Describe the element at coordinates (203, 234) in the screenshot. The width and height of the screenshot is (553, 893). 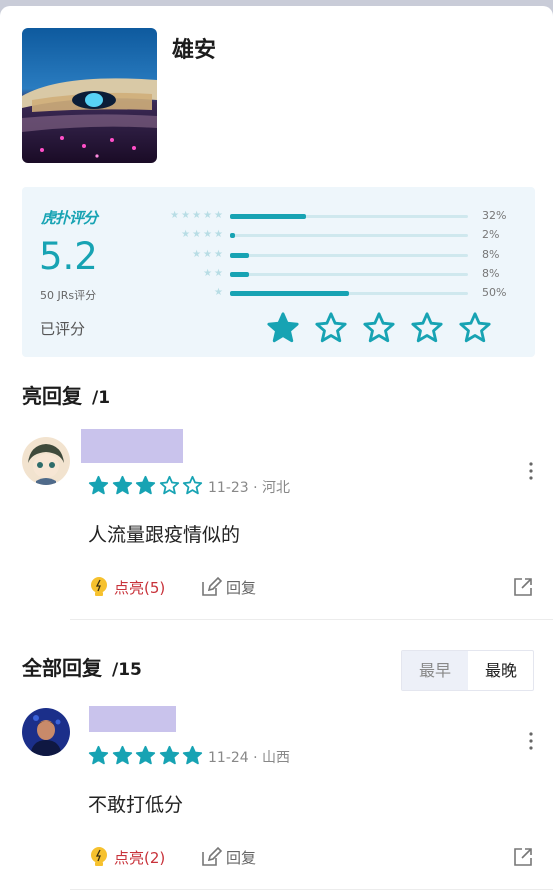
I see `distribution-stars: ★★★★` at that location.